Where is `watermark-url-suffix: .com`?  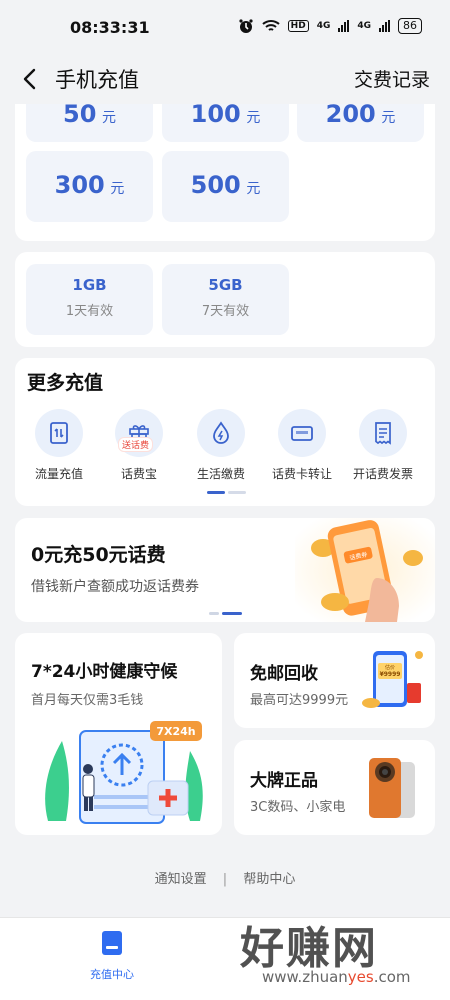
watermark-url-suffix: .com is located at coordinates (392, 977).